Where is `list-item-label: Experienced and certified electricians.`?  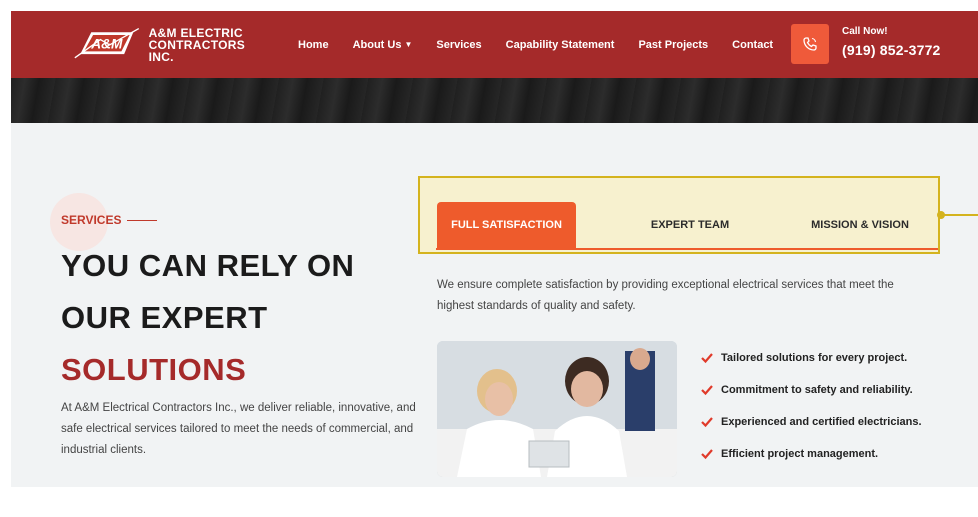 list-item-label: Experienced and certified electricians. is located at coordinates (821, 422).